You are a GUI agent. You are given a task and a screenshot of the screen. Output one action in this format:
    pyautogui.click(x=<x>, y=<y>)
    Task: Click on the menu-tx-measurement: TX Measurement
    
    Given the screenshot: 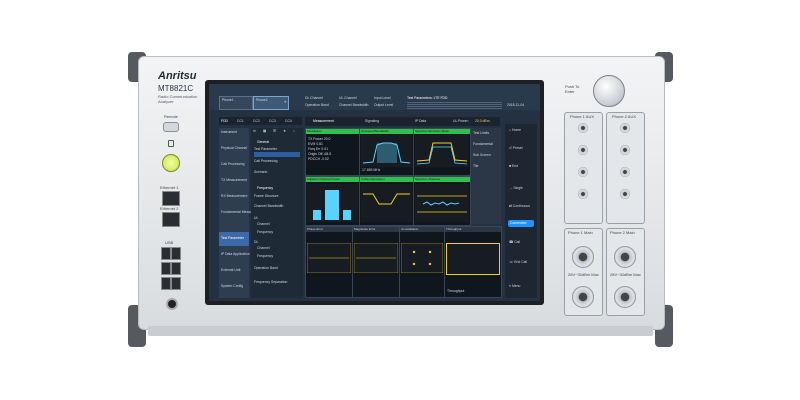 What is the action you would take?
    pyautogui.click(x=234, y=180)
    